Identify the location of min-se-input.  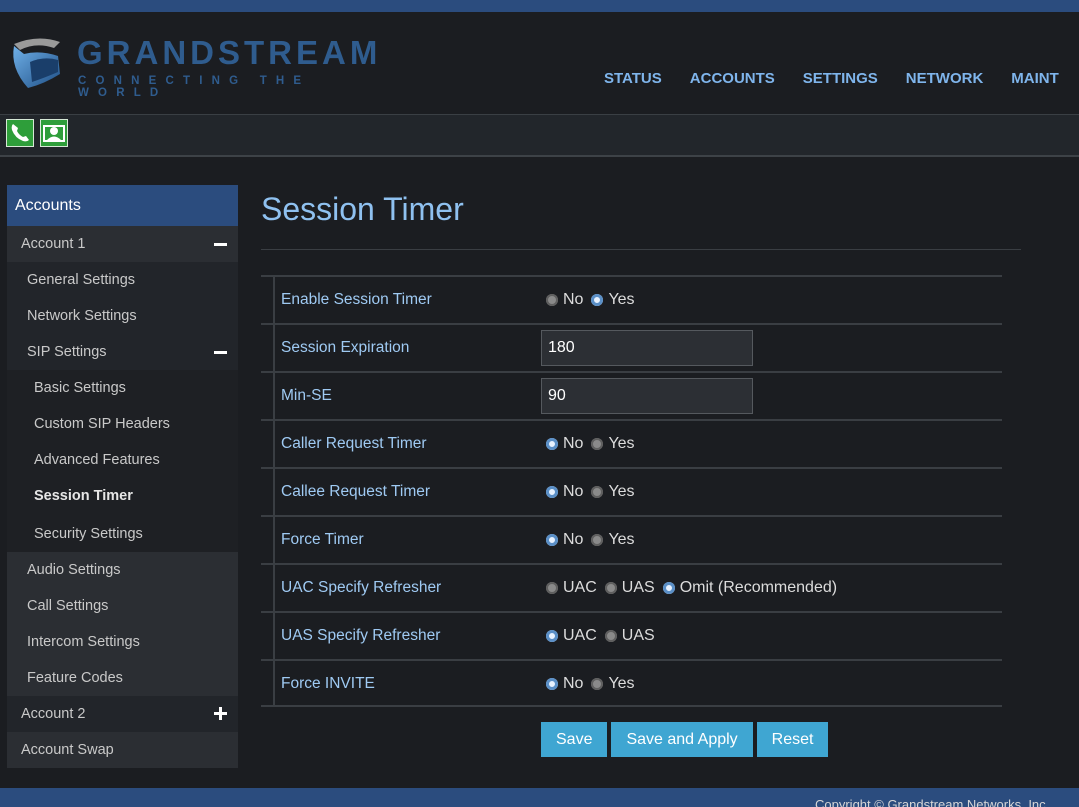
(647, 396).